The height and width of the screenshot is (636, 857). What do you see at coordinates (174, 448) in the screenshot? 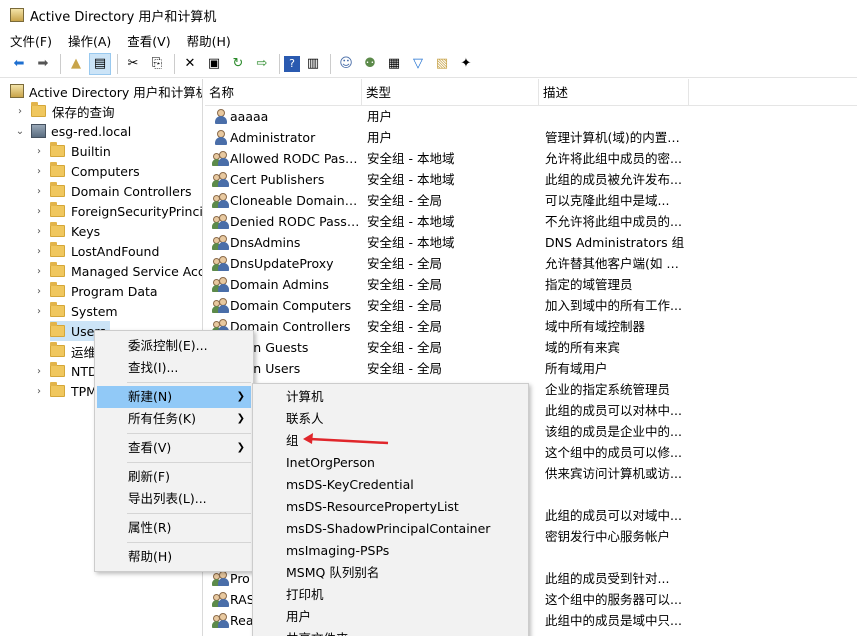
I see `menu-item-view: 查看(V) ❯` at bounding box center [174, 448].